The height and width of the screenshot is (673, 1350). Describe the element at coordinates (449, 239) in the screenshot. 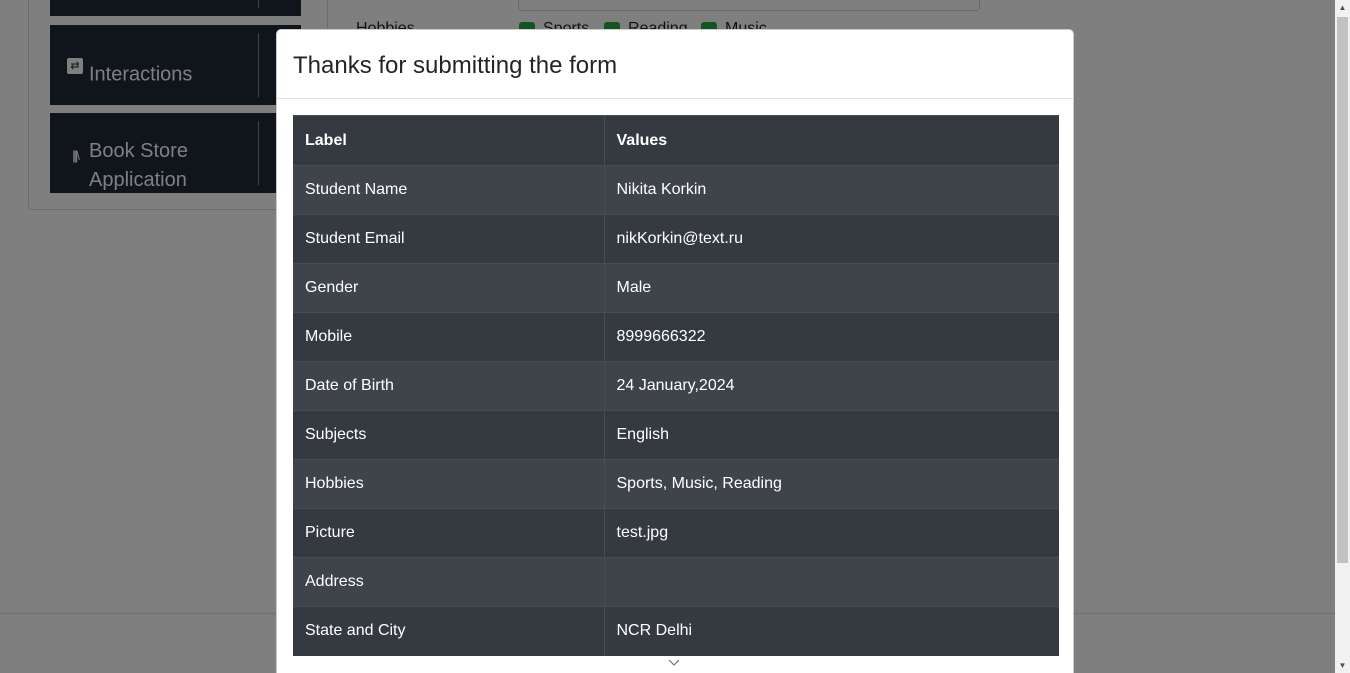

I see `row-label: Student Email` at that location.